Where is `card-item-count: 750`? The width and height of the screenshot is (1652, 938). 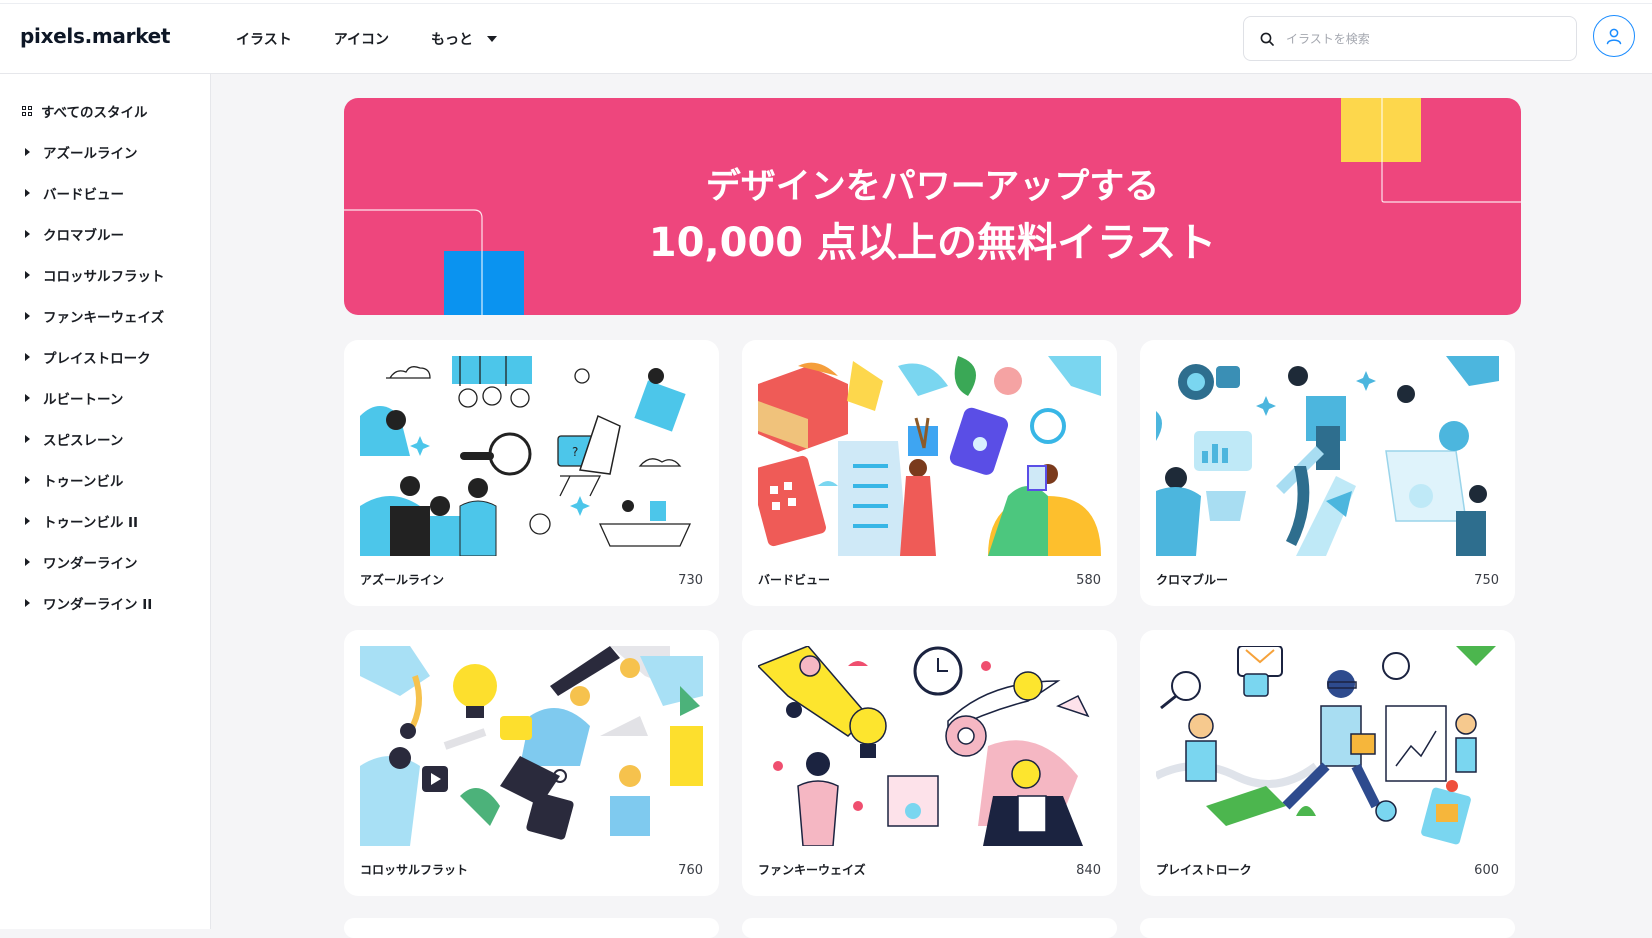
card-item-count: 750 is located at coordinates (1486, 580).